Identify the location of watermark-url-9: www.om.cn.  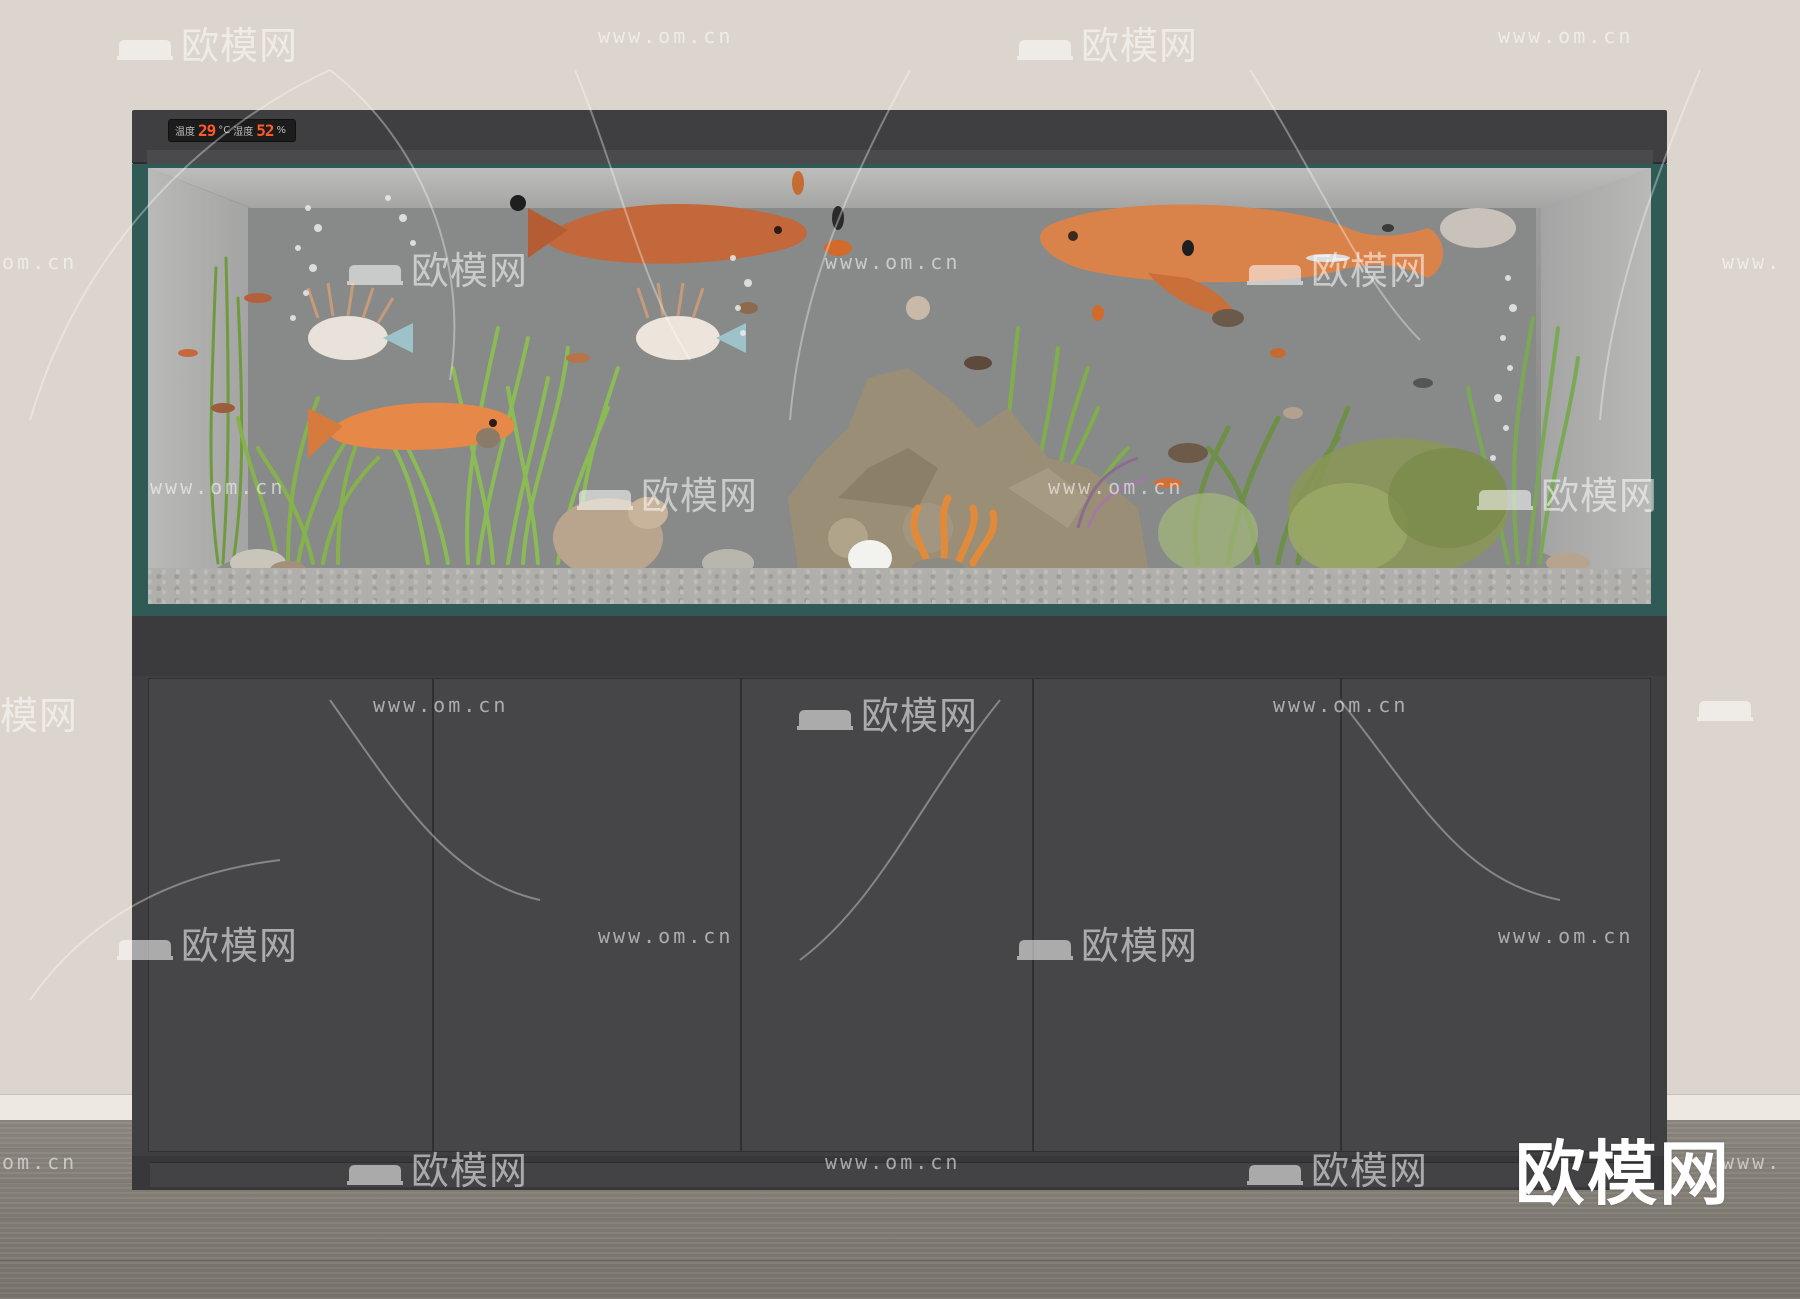
(1566, 936).